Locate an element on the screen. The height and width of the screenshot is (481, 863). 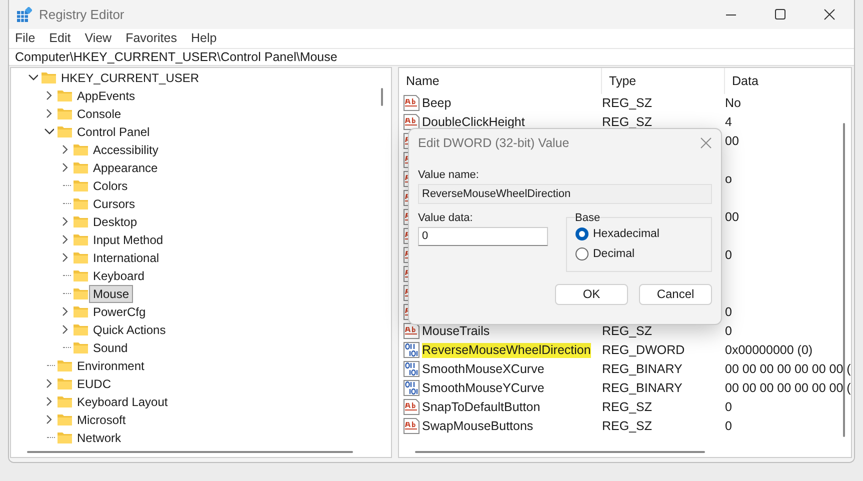
tree-item: Network is located at coordinates (99, 437).